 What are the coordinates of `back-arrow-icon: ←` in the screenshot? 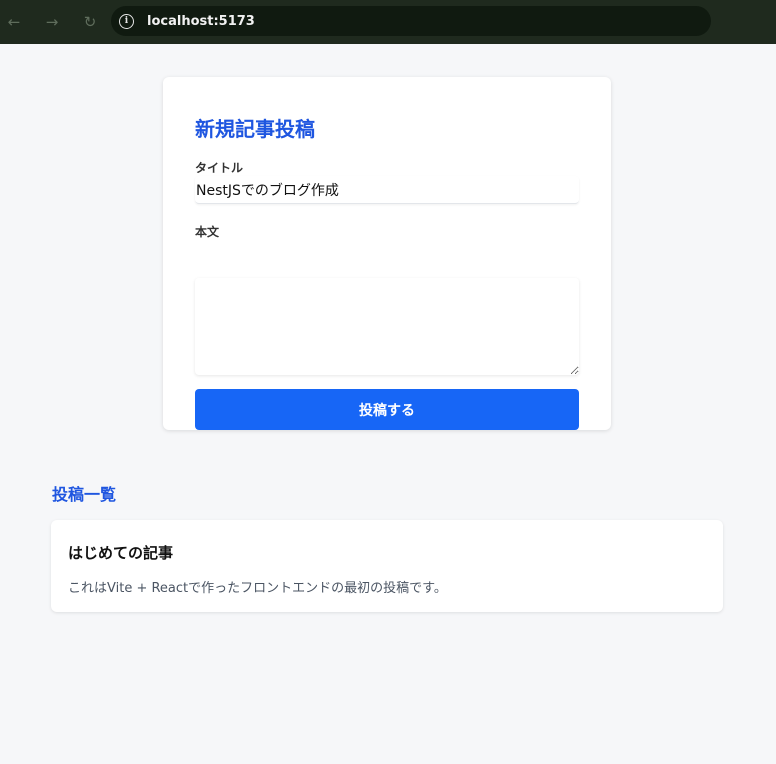 It's located at (14, 22).